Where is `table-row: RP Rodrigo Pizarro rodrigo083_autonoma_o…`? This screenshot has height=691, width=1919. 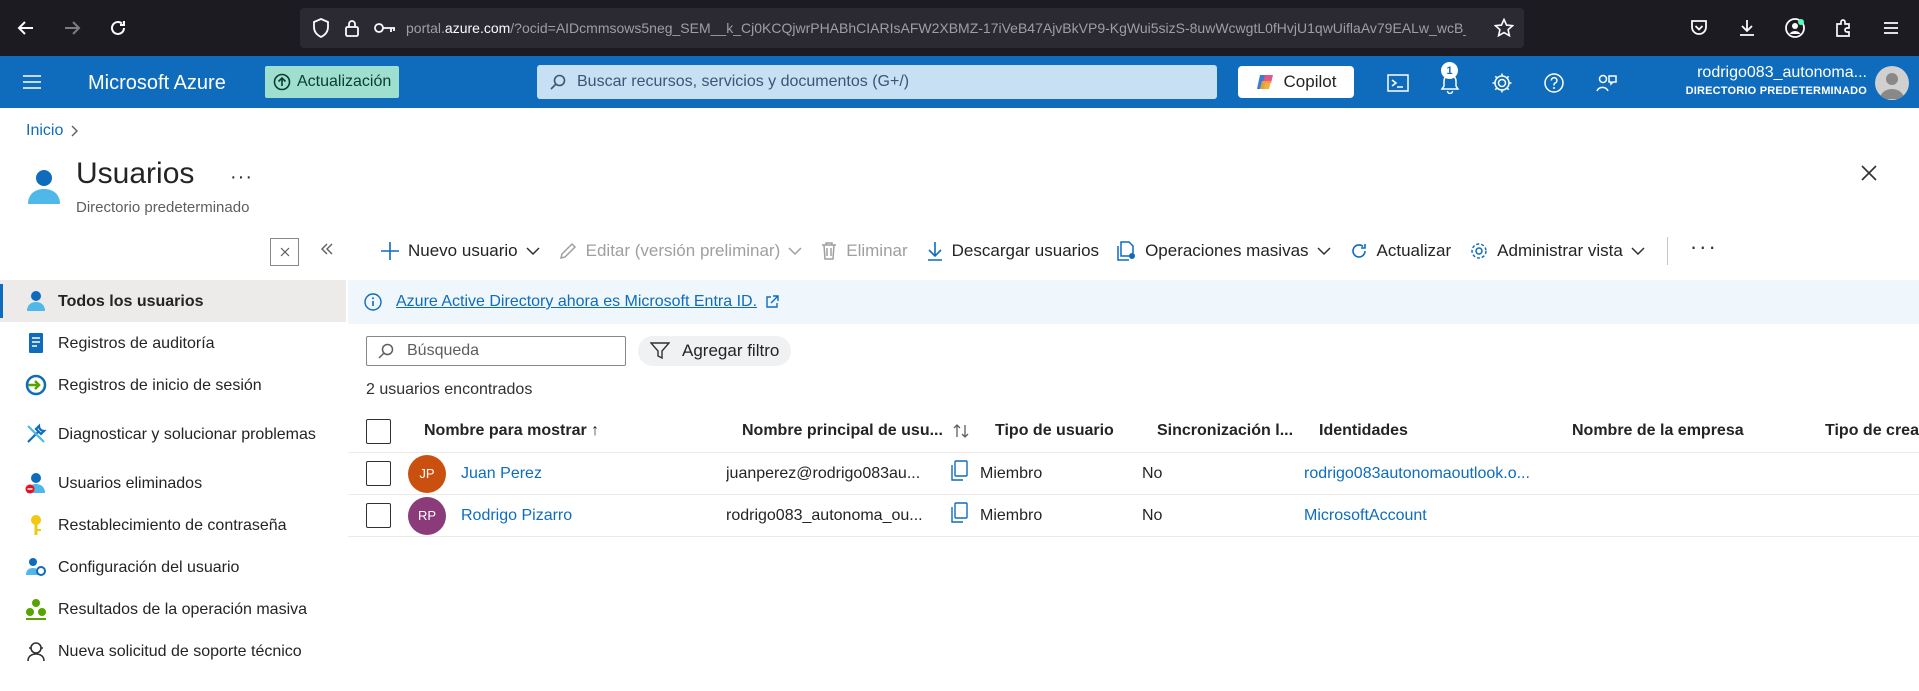 table-row: RP Rodrigo Pizarro rodrigo083_autonoma_o… is located at coordinates (1133, 516).